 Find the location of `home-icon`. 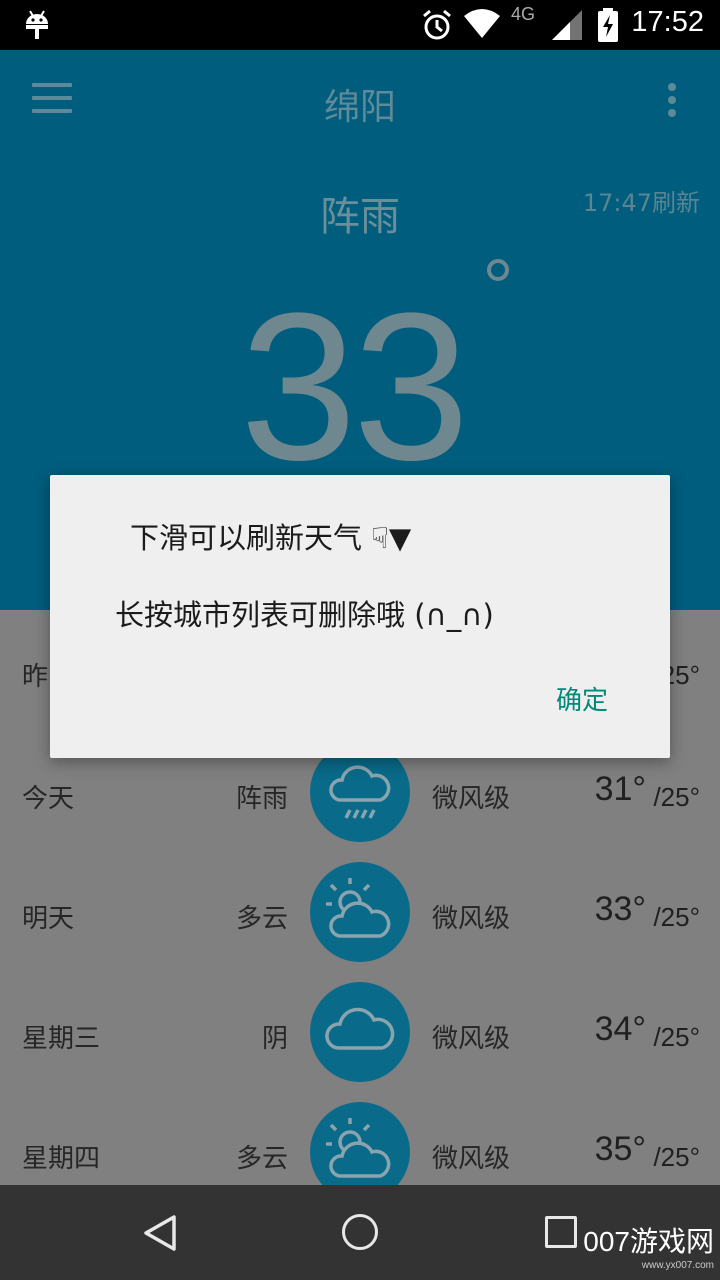

home-icon is located at coordinates (360, 1232).